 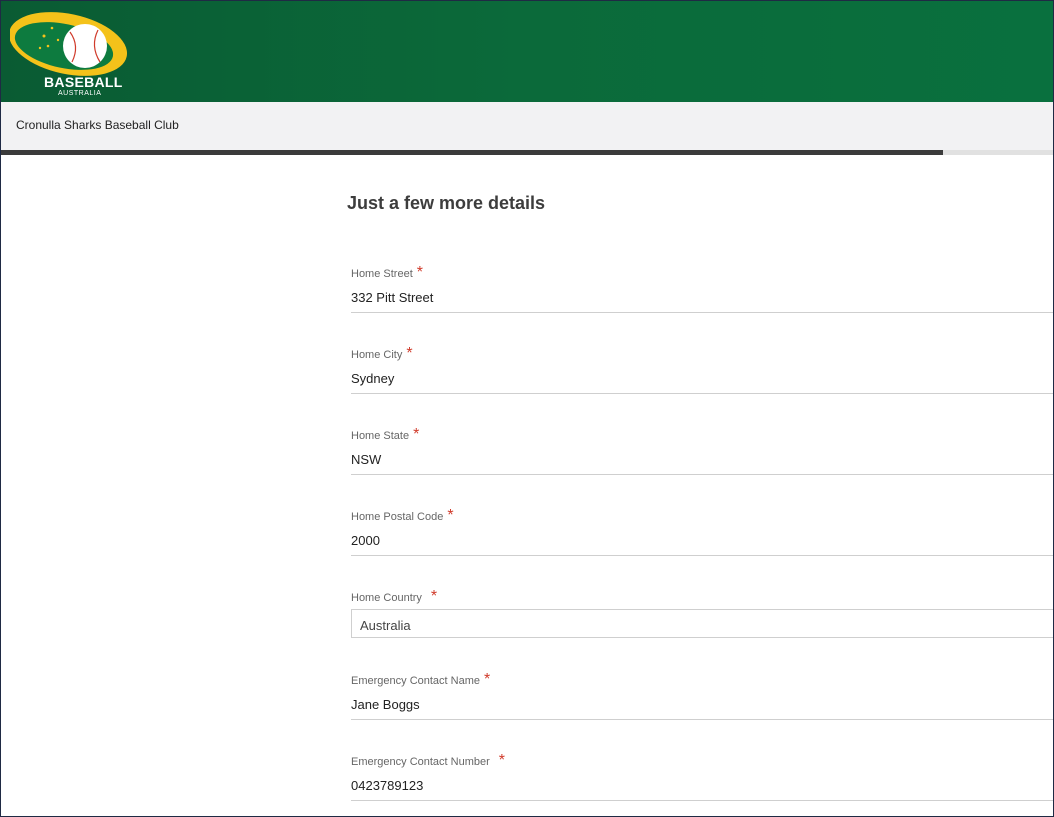 What do you see at coordinates (527, 51) in the screenshot?
I see `site-header: BASEBALL AUSTRALIA` at bounding box center [527, 51].